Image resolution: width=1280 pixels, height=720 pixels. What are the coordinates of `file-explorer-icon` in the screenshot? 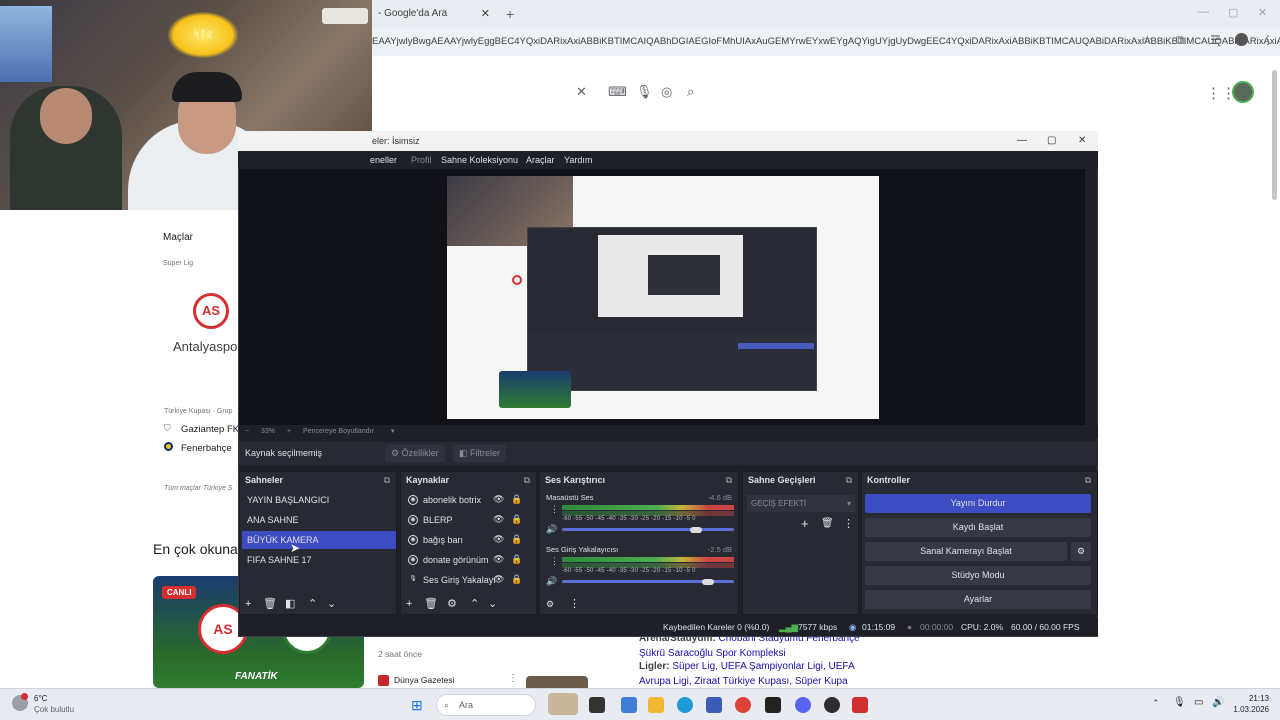 It's located at (656, 705).